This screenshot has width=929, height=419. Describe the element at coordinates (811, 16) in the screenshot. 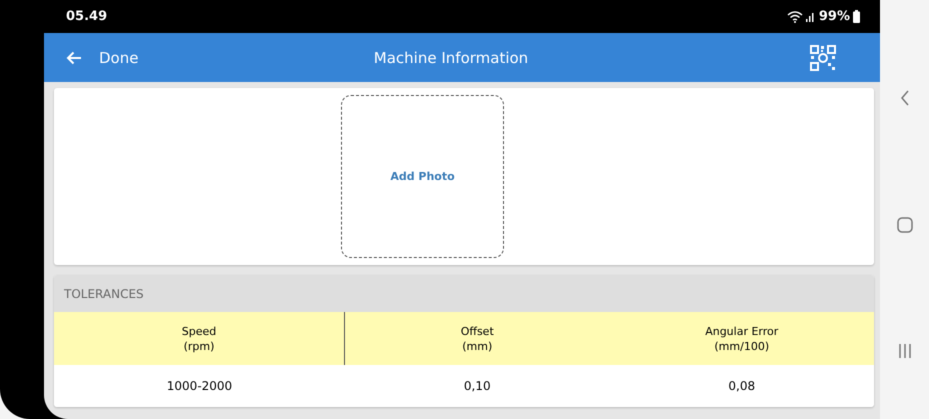

I see `signal-icon` at that location.